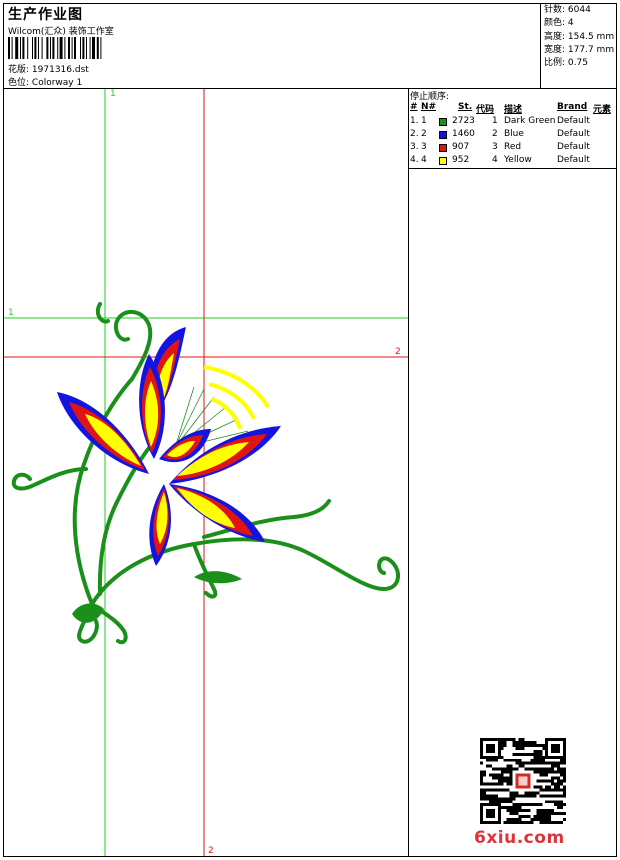 The width and height of the screenshot is (620, 860). I want to click on petal-bottom, so click(160, 525).